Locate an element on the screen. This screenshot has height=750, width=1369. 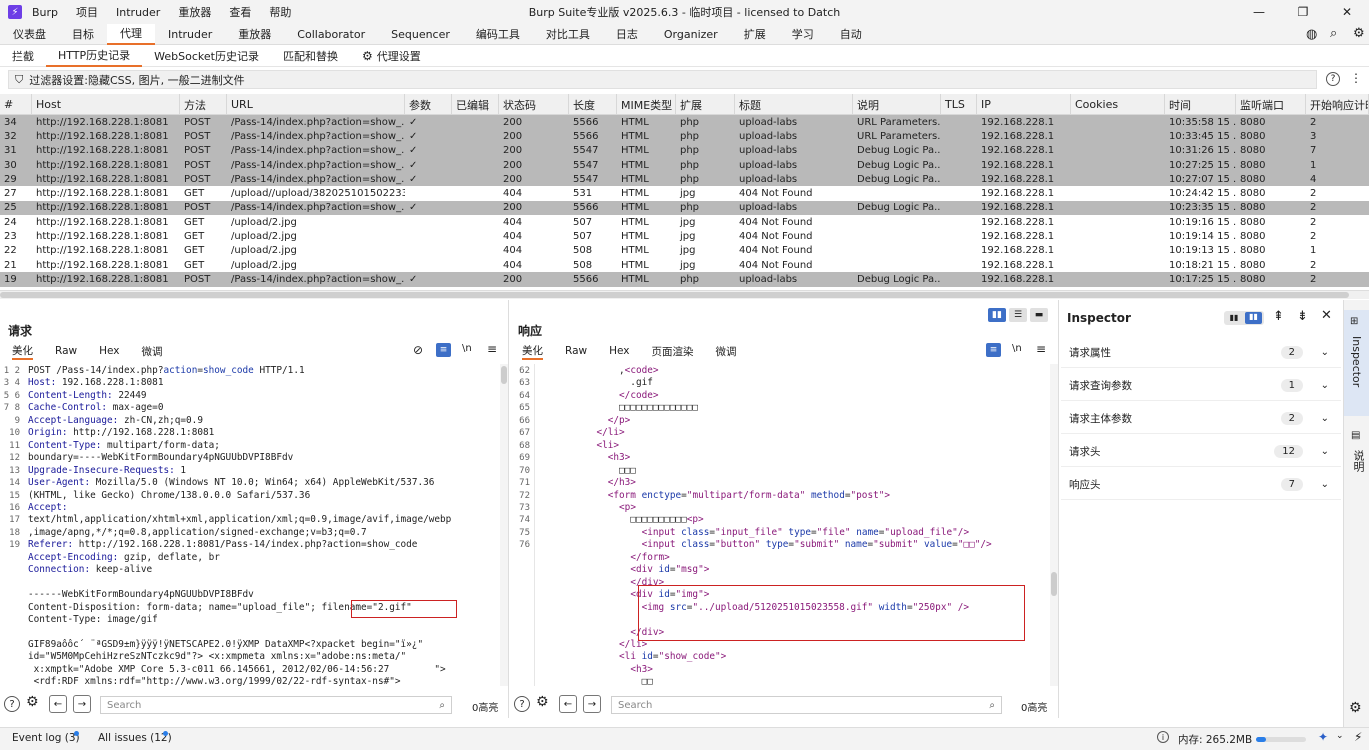
newline-icon: \n is located at coordinates (1017, 348).